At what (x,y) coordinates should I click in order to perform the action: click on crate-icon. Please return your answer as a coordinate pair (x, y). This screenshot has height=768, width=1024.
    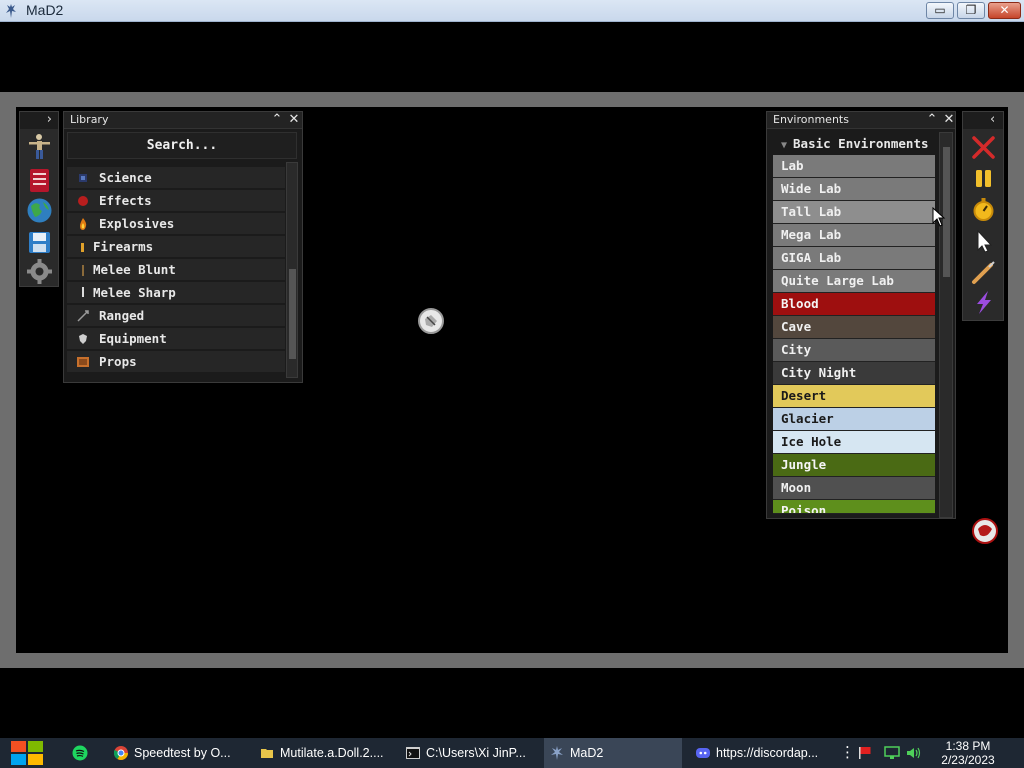
    Looking at the image, I should click on (83, 362).